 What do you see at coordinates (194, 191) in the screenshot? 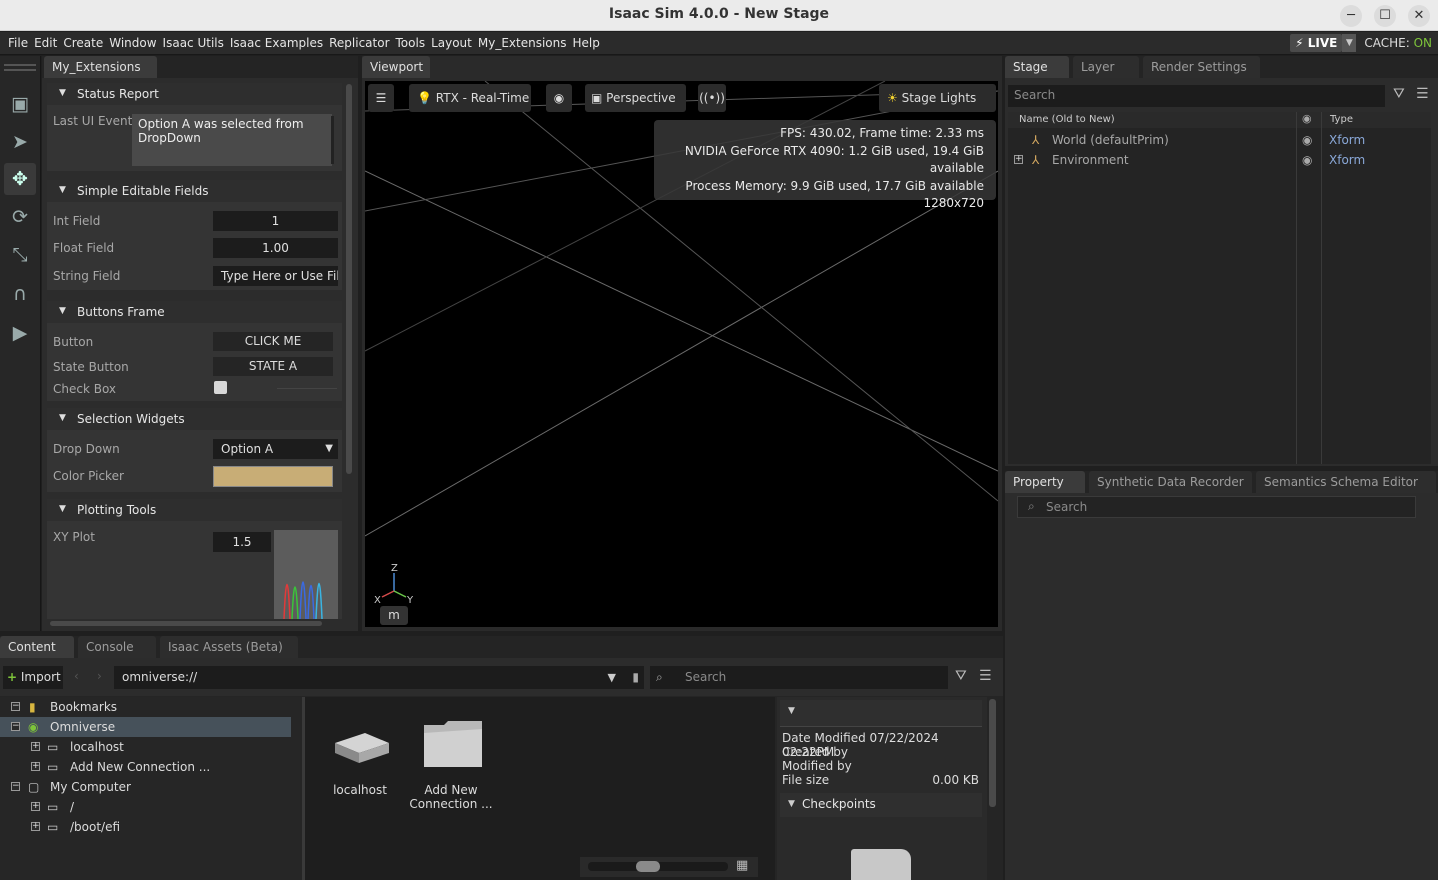
I see `editable-fields-header: ▼ Simple Editable Fields` at bounding box center [194, 191].